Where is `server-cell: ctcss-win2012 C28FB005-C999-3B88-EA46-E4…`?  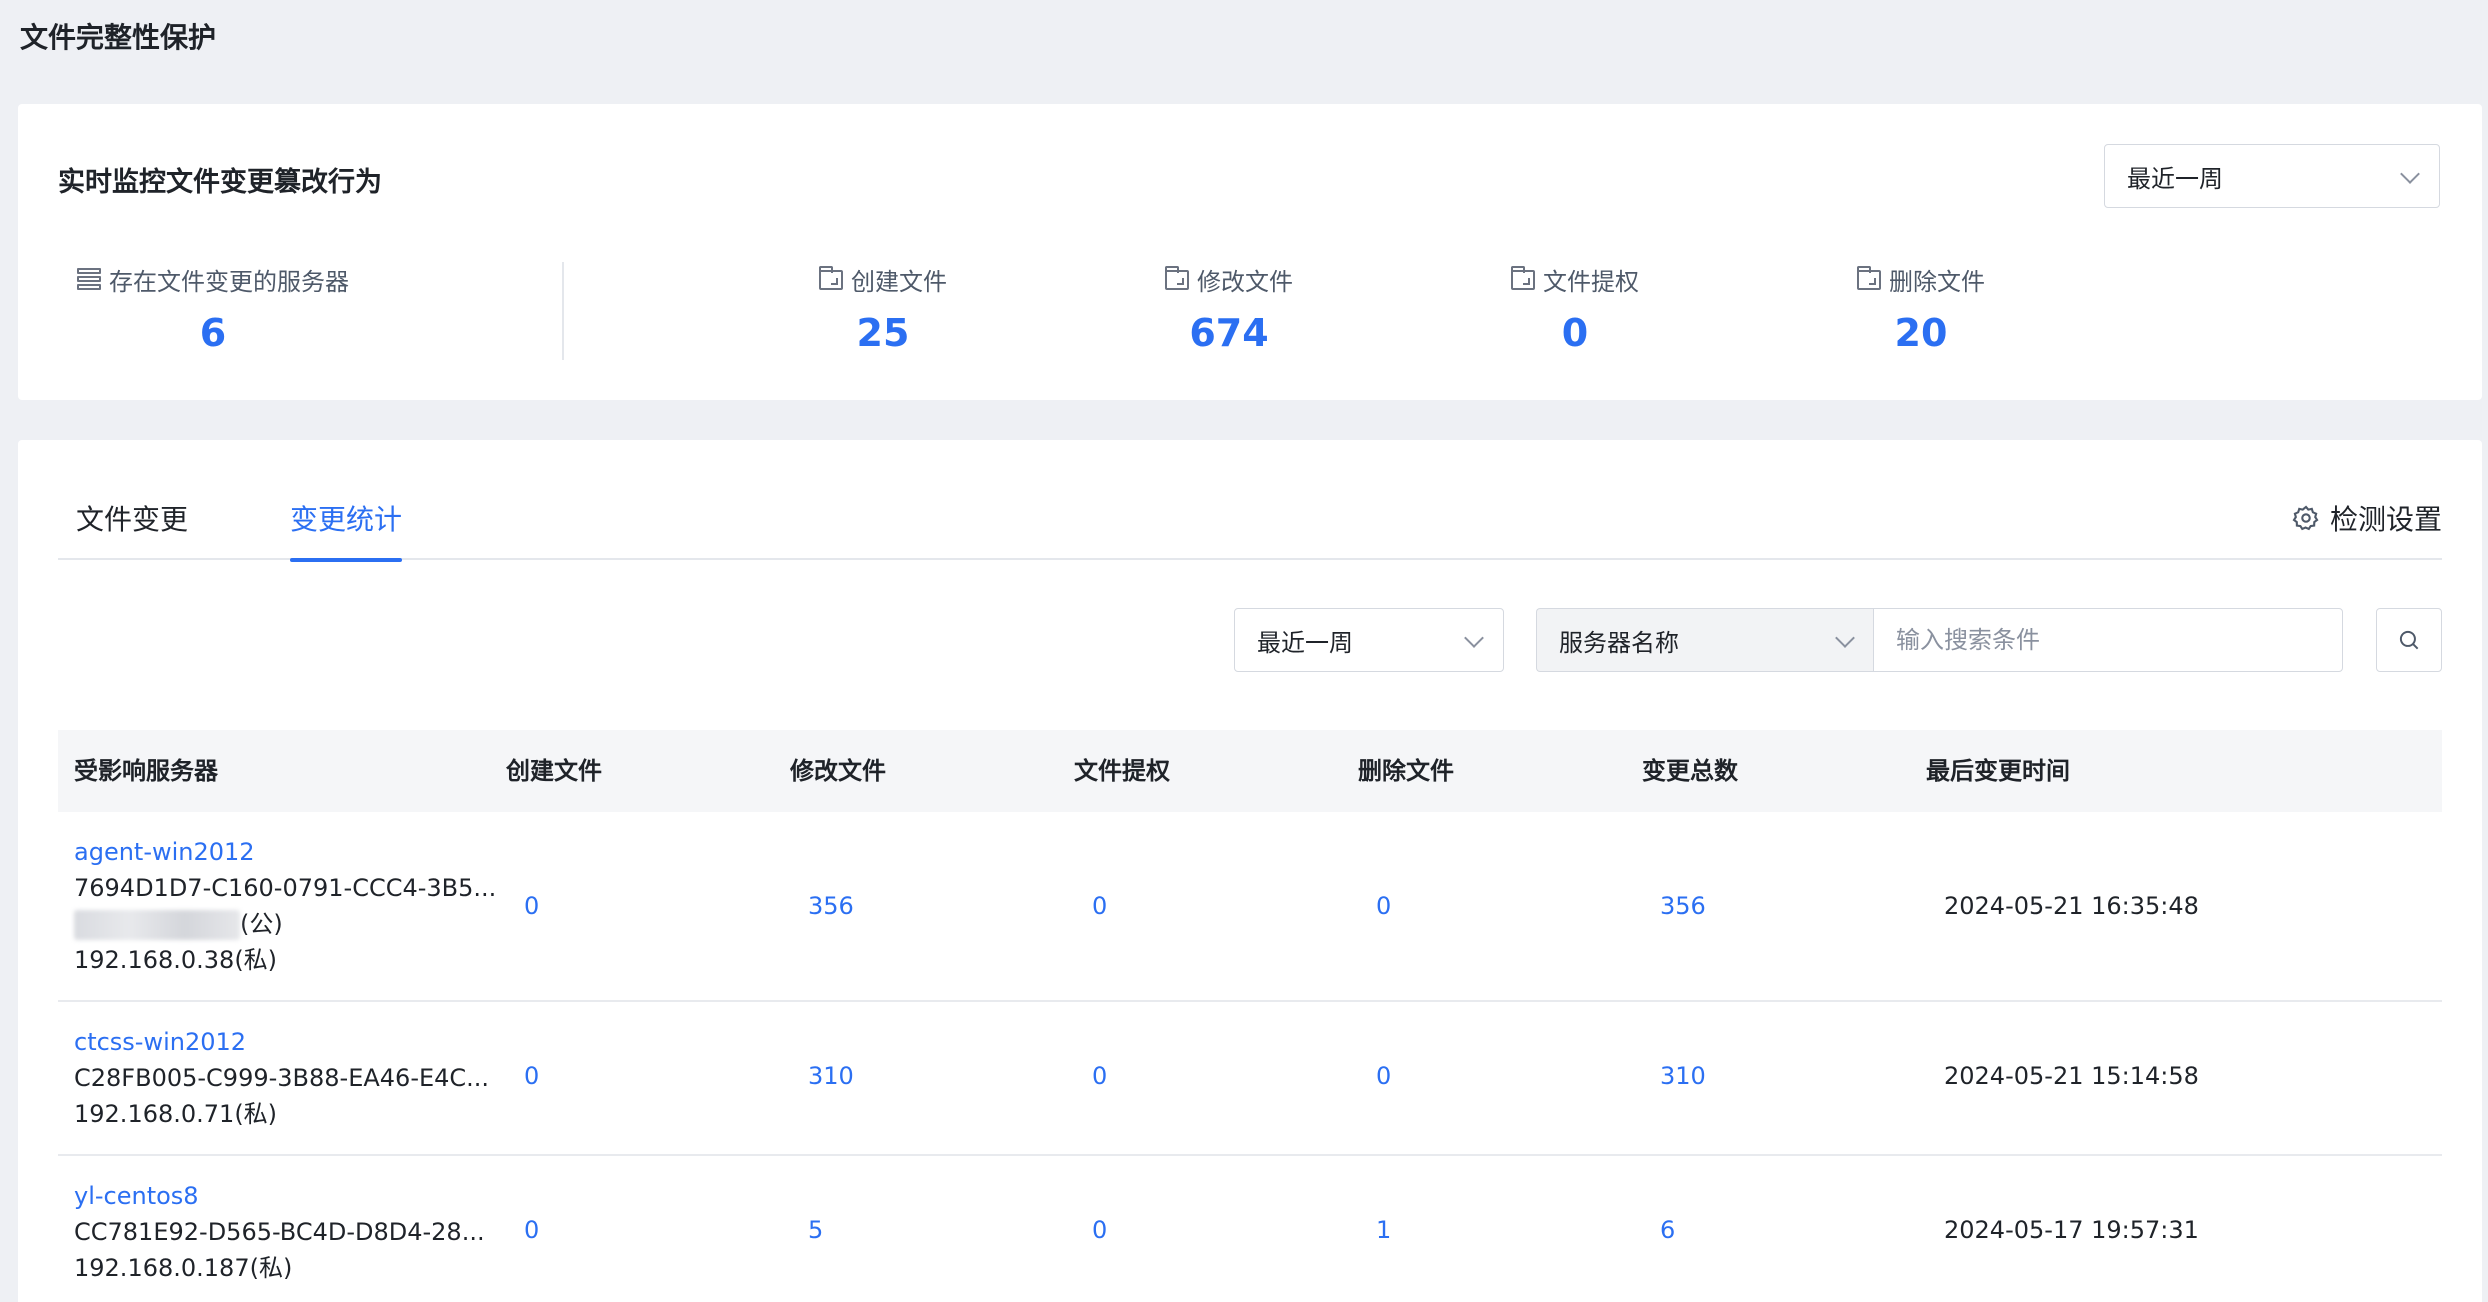 server-cell: ctcss-win2012 C28FB005-C999-3B88-EA46-E4… is located at coordinates (281, 1078).